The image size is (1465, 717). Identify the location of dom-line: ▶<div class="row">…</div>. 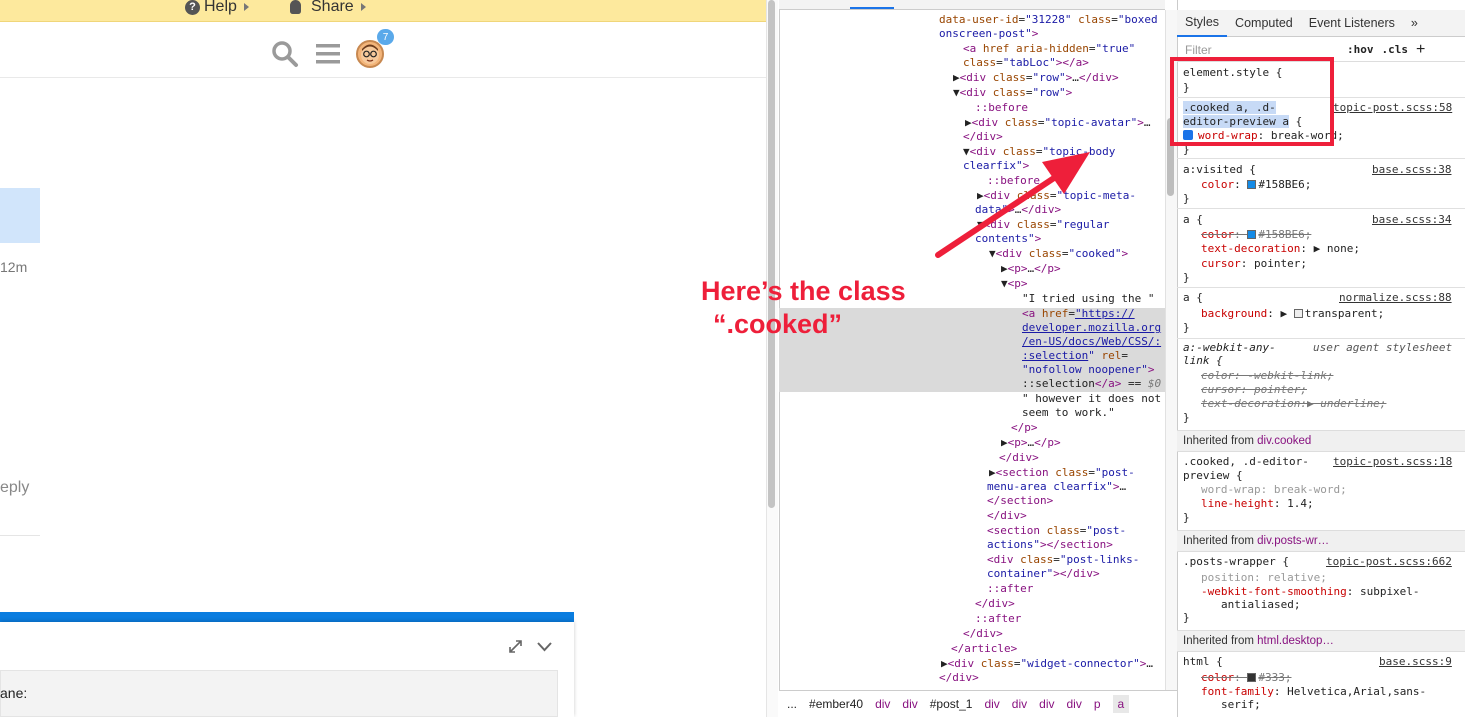
(1036, 78).